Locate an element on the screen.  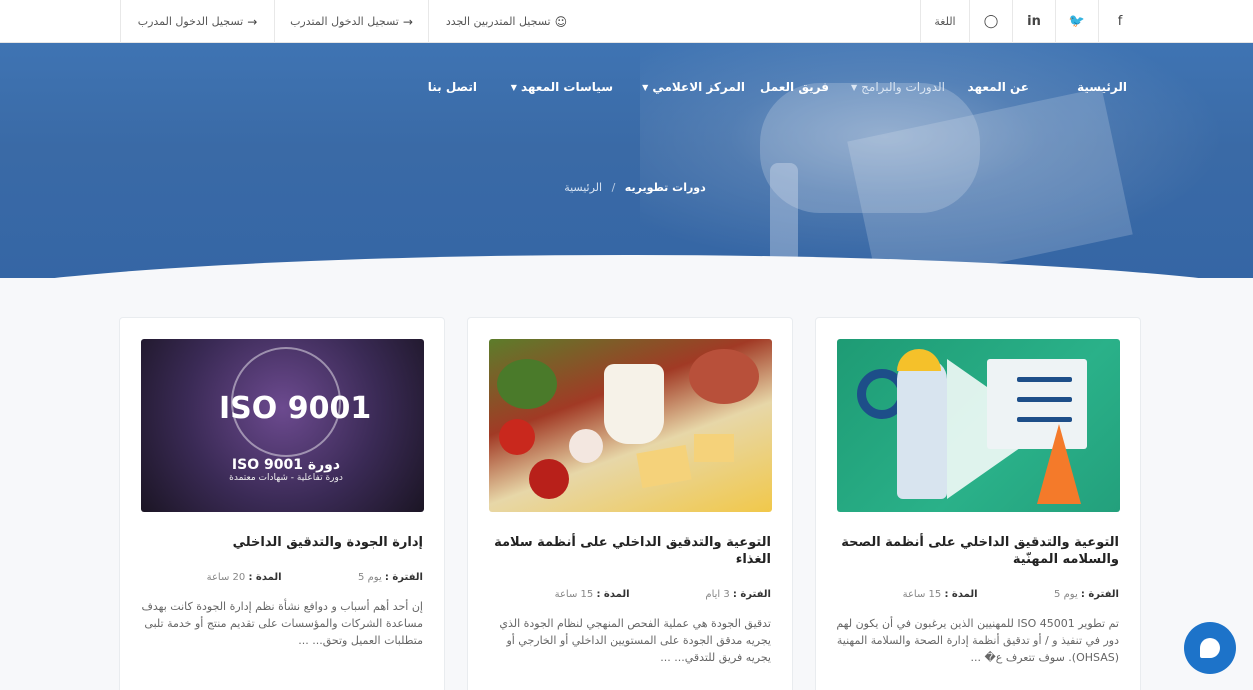
twitter-link: 🐦 is located at coordinates (1076, 21).